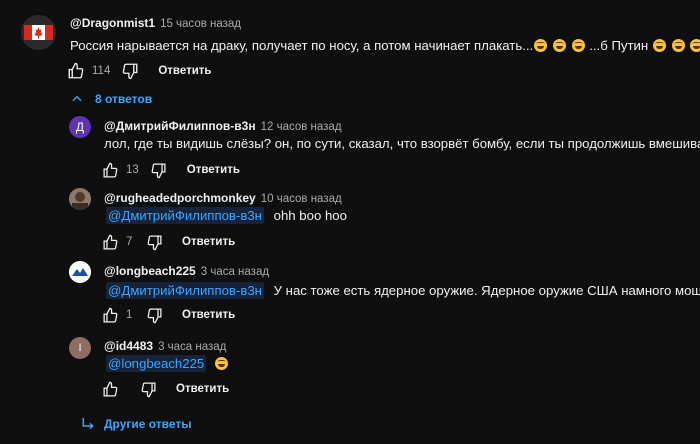 The image size is (700, 444). I want to click on avatar-letter: Д, so click(80, 127).